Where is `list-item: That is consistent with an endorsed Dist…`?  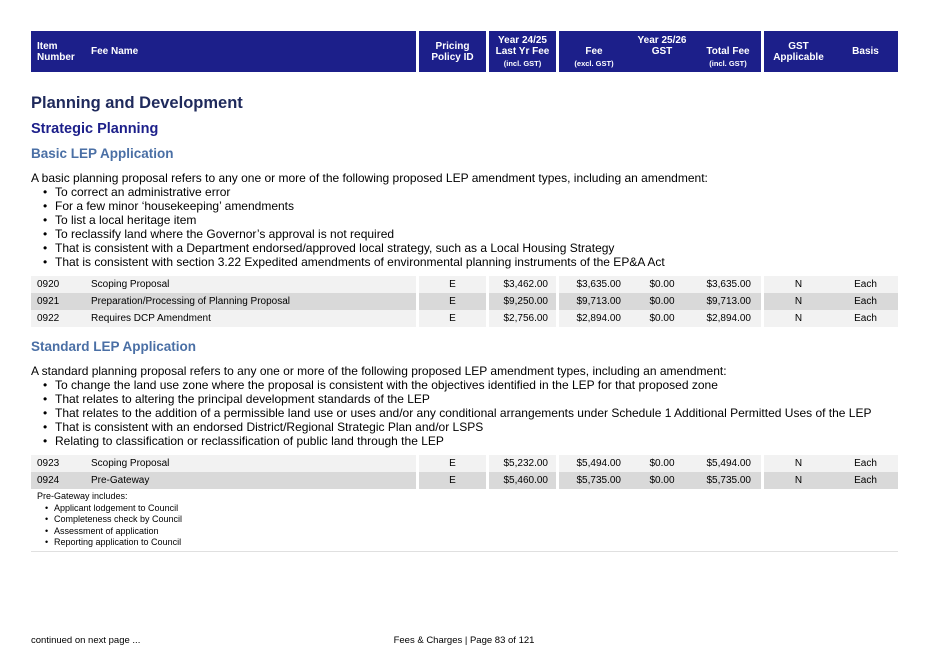 list-item: That is consistent with an endorsed Dist… is located at coordinates (472, 427).